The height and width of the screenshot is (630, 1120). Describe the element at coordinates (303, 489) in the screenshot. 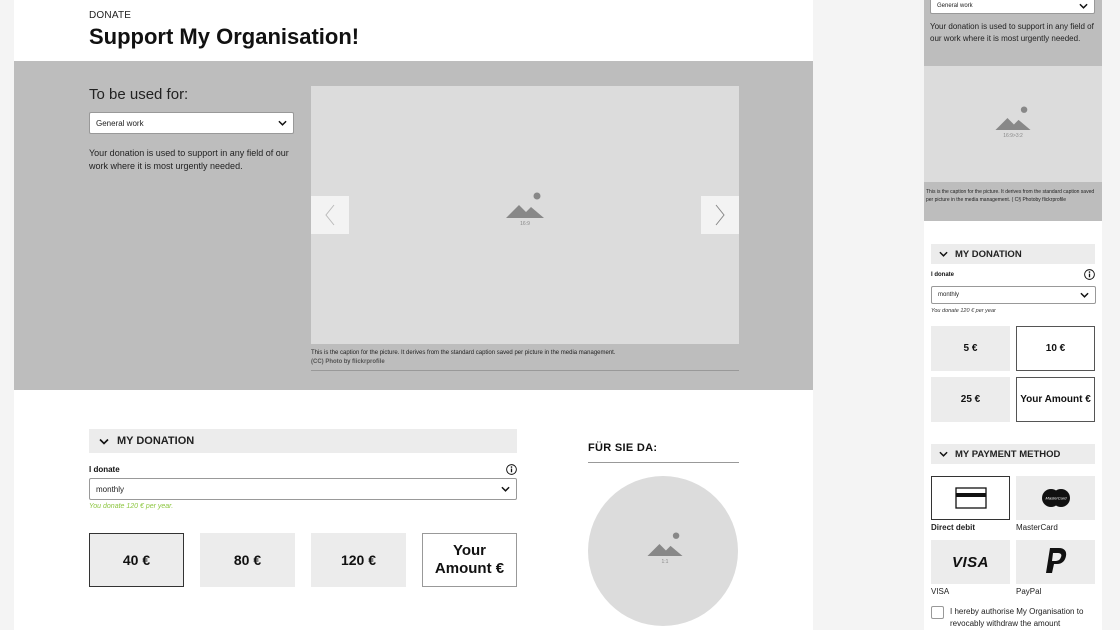

I see `frequency-select: monthly` at that location.